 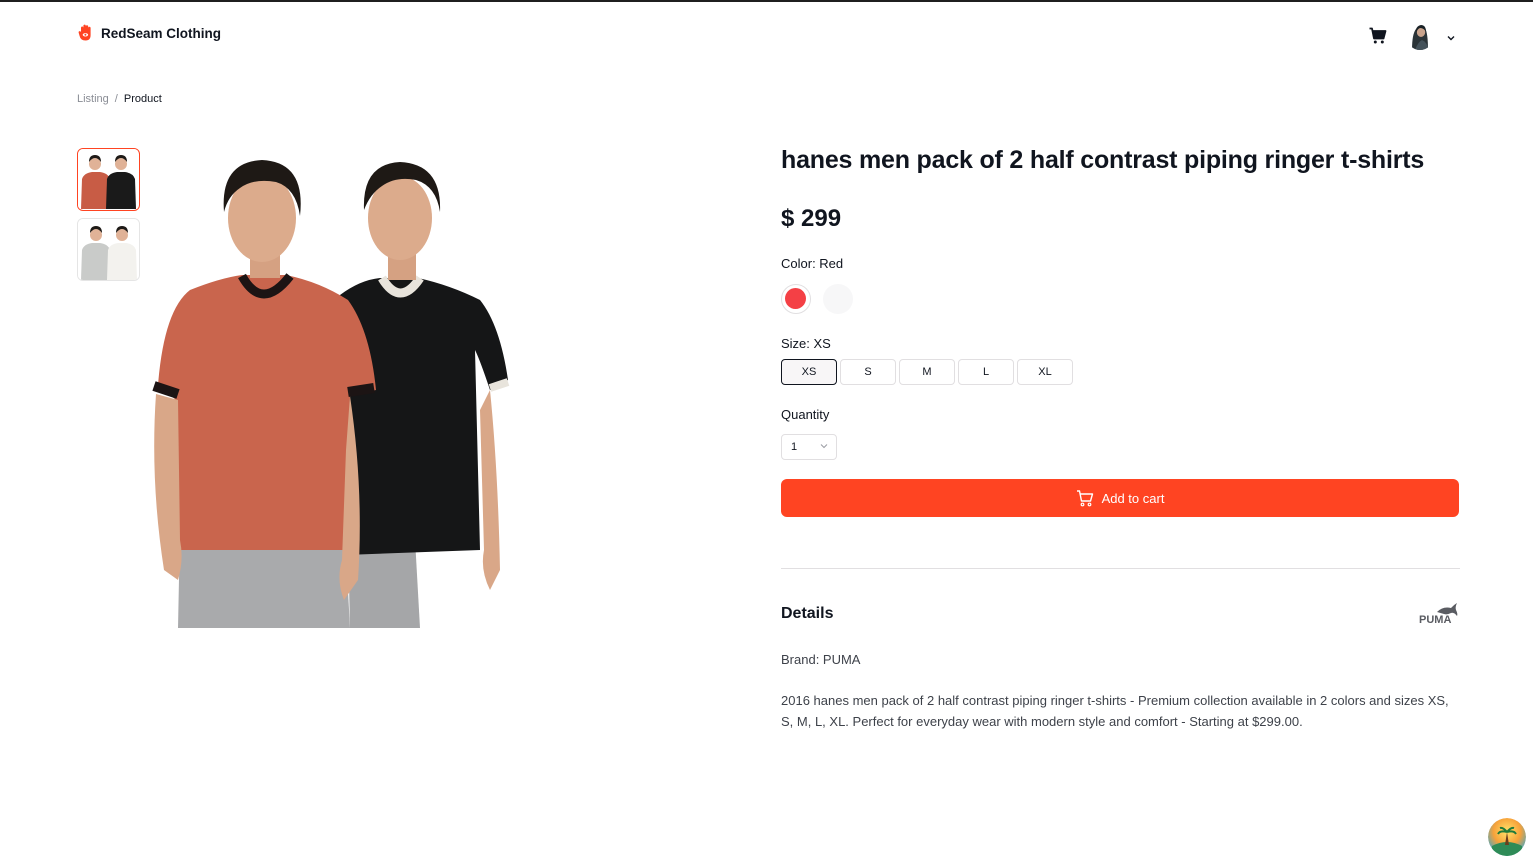 I want to click on cart-outline-icon, so click(x=1084, y=498).